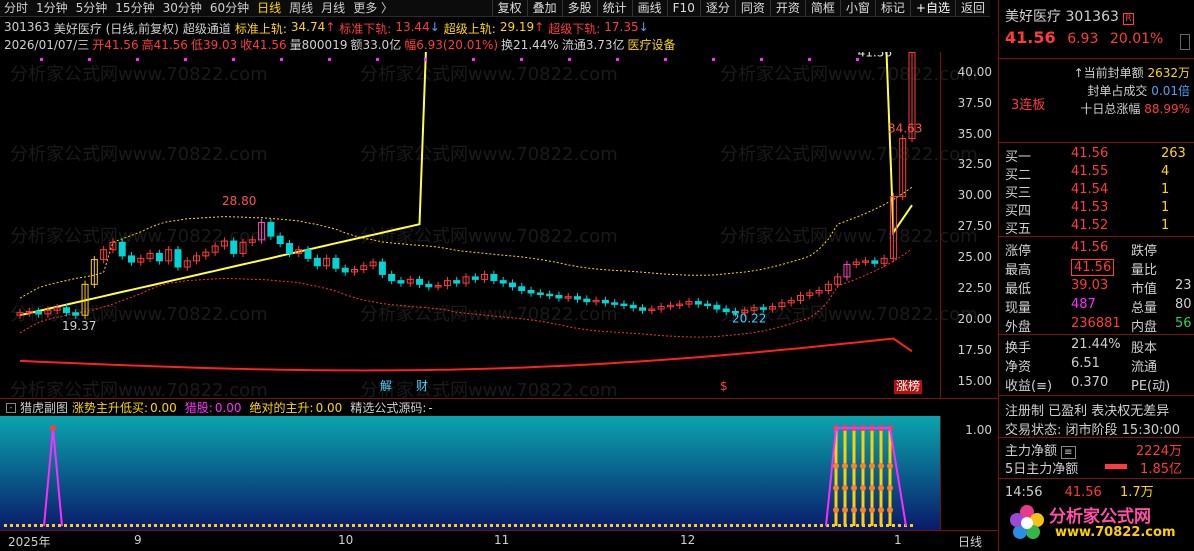  What do you see at coordinates (116, 29) in the screenshot?
I see `stock-name-mode: 美好医疗 (日线,前复权)` at bounding box center [116, 29].